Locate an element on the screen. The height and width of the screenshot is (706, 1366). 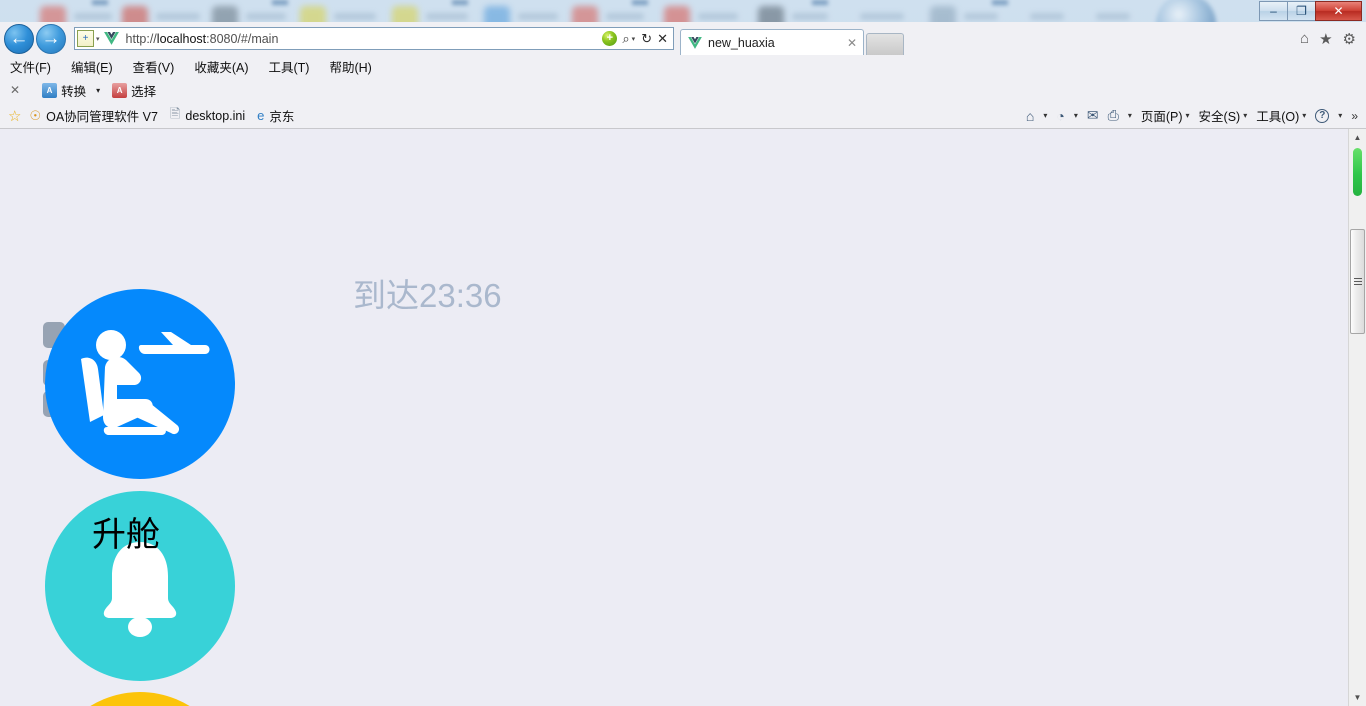
restore-button: ❐ is located at coordinates (1301, 11).